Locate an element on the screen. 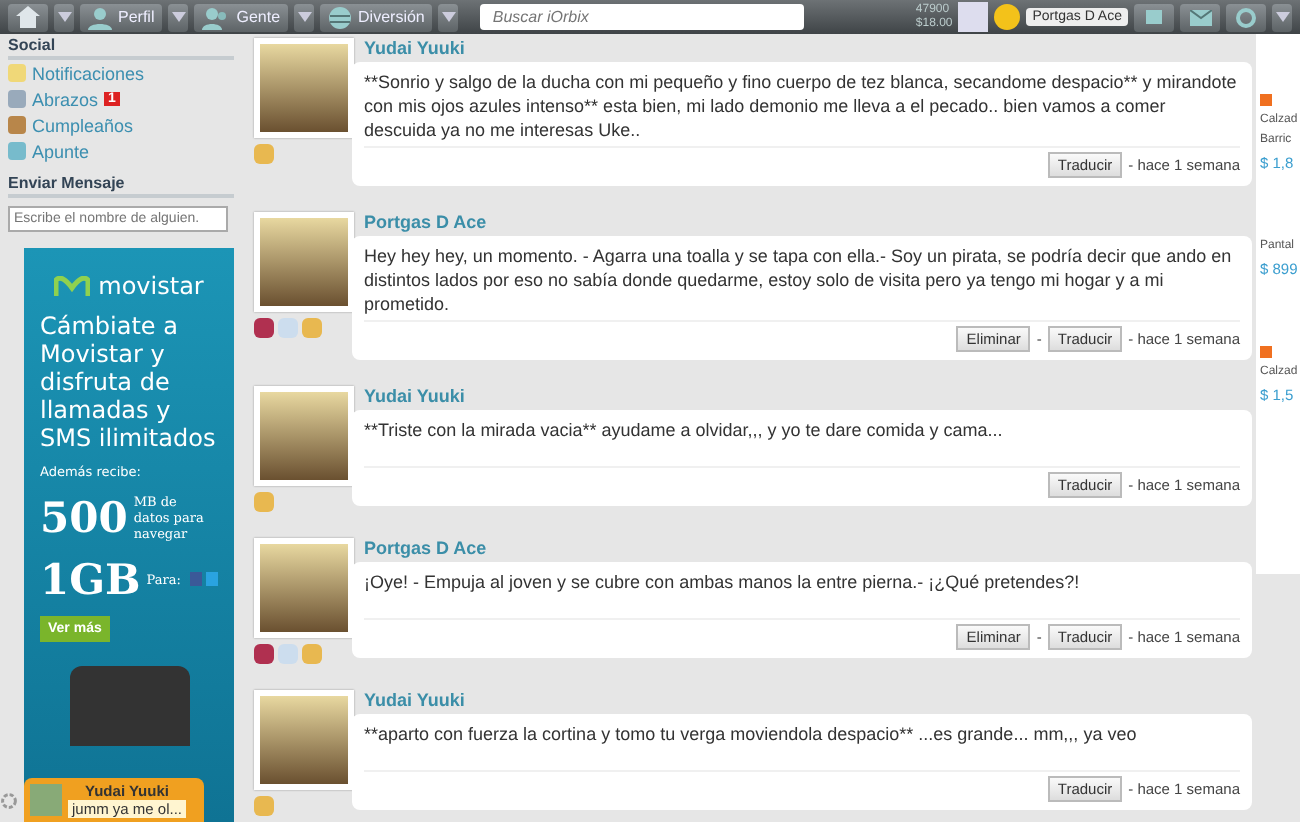  home-button is located at coordinates (28, 17).